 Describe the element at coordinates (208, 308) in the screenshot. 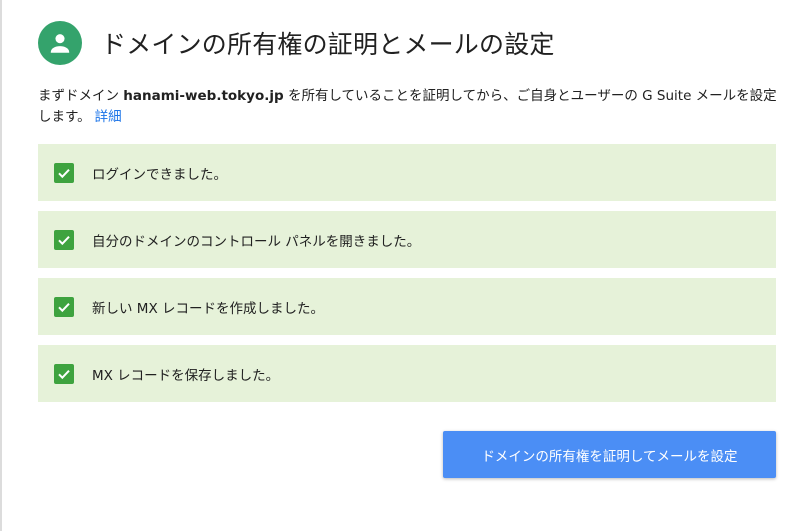

I see `step-label: 新しい MX レコードを作成しました。` at that location.